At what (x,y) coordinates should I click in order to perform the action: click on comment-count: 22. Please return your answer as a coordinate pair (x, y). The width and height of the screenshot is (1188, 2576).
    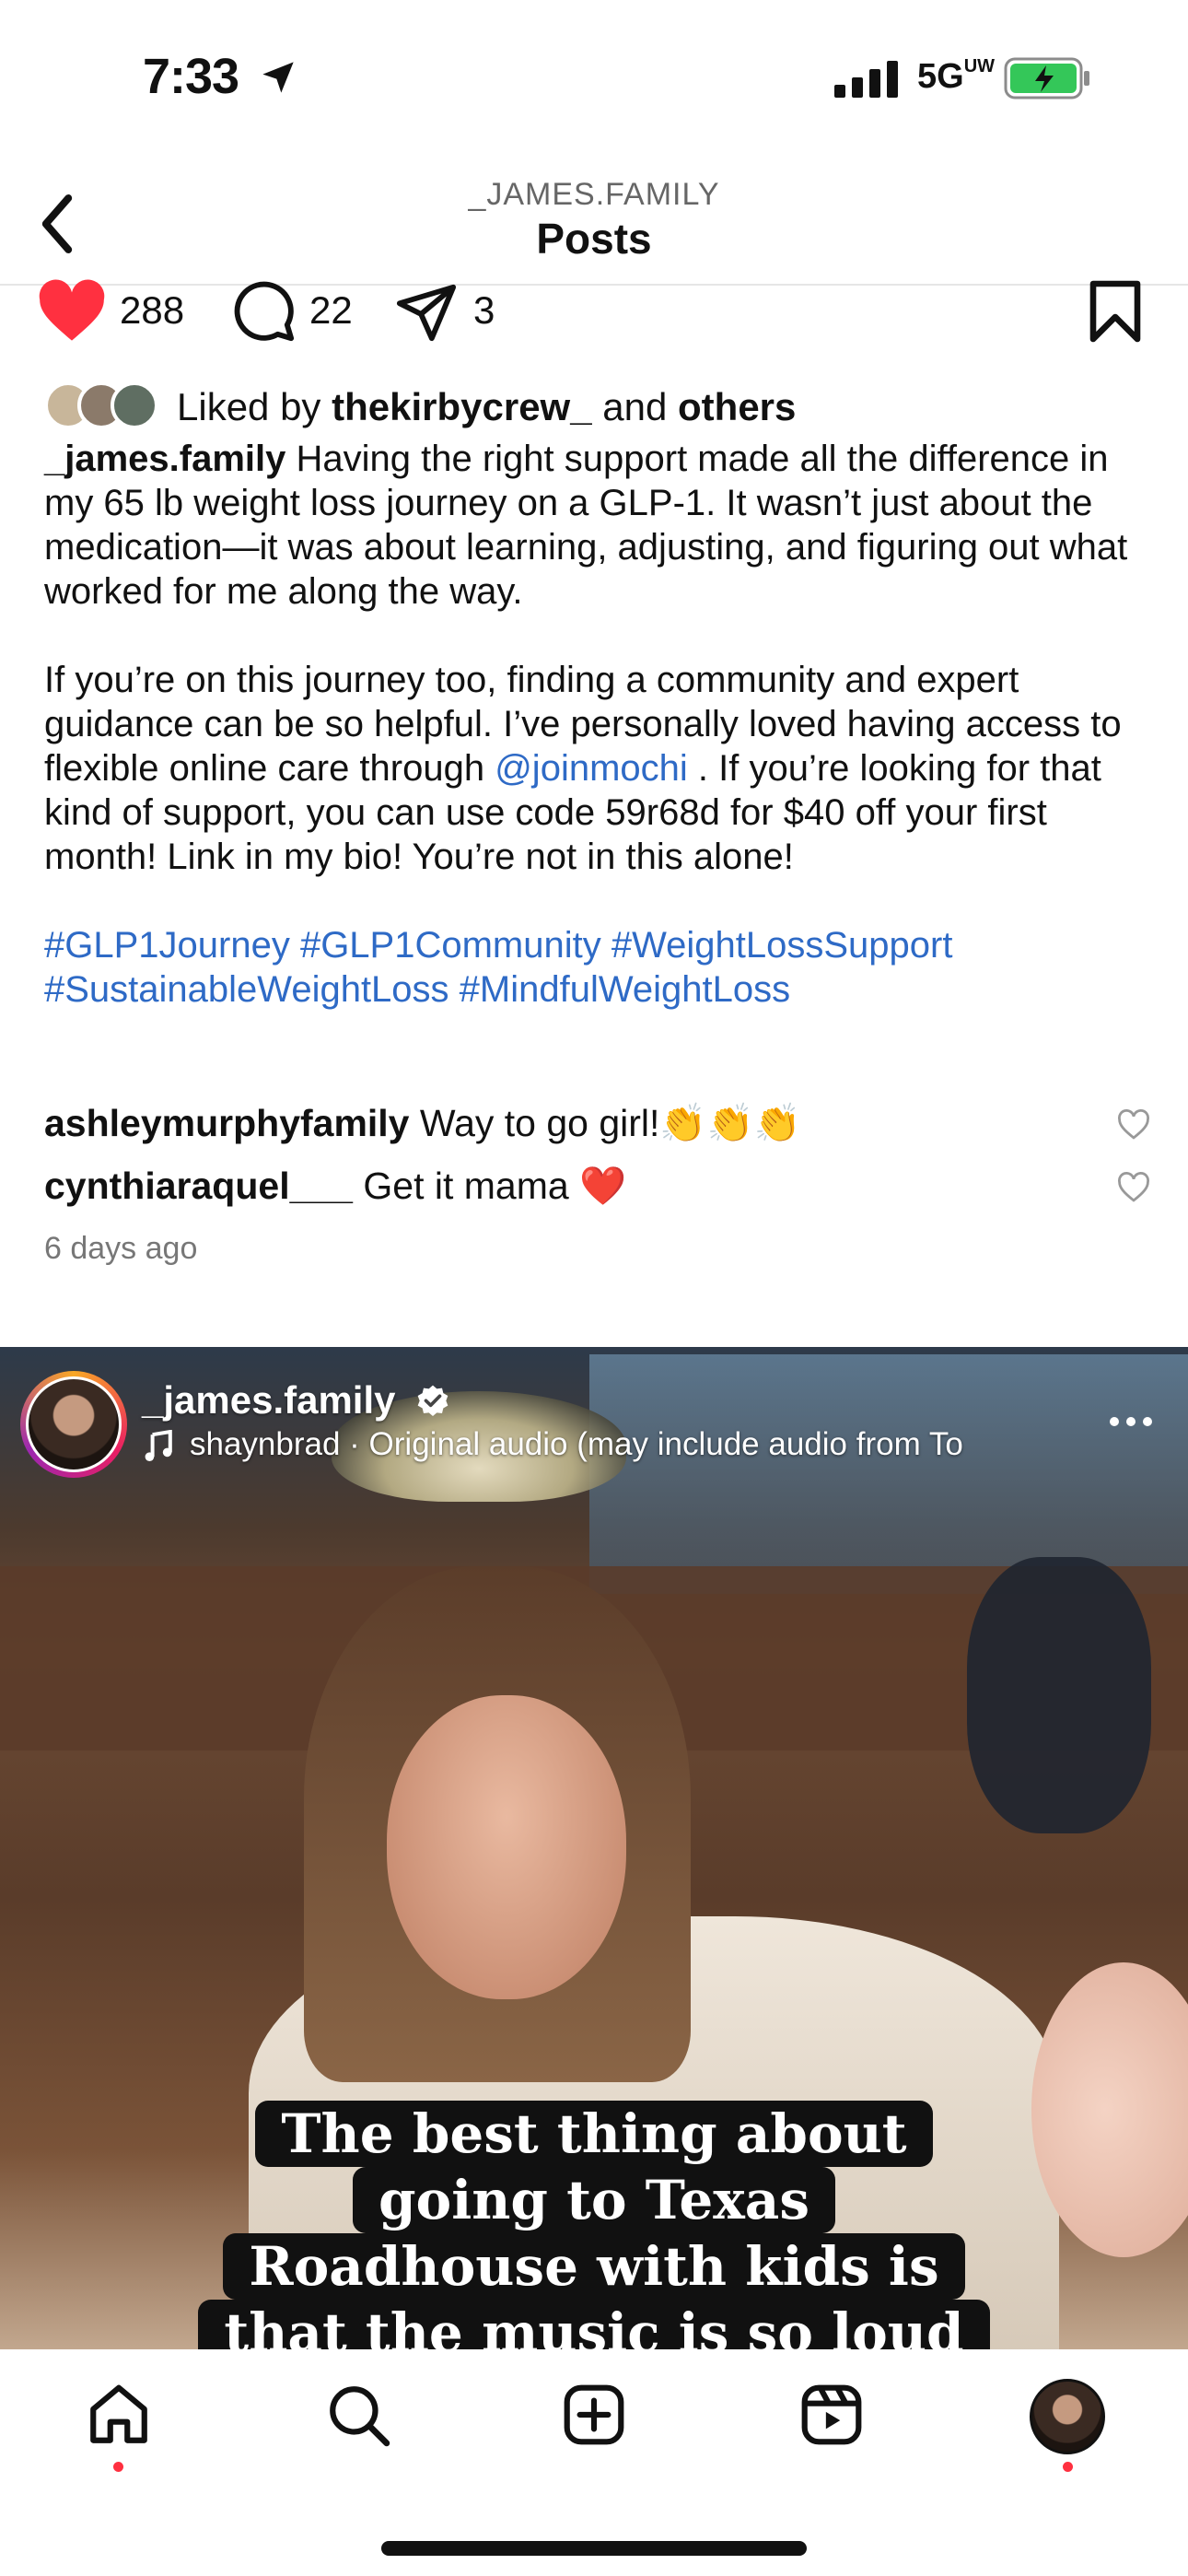
    Looking at the image, I should click on (331, 310).